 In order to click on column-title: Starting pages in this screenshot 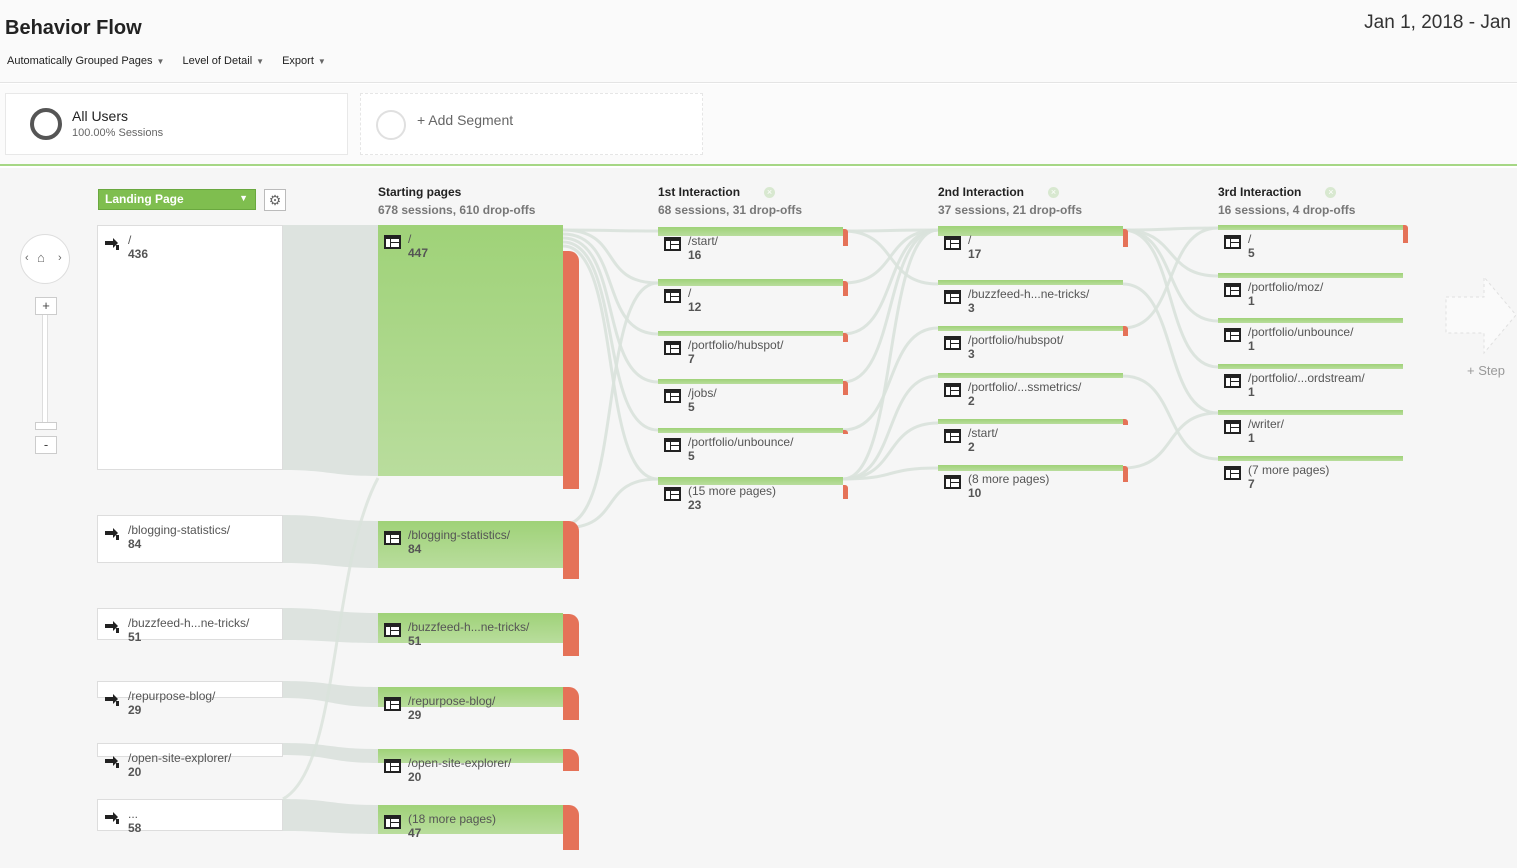, I will do `click(420, 192)`.